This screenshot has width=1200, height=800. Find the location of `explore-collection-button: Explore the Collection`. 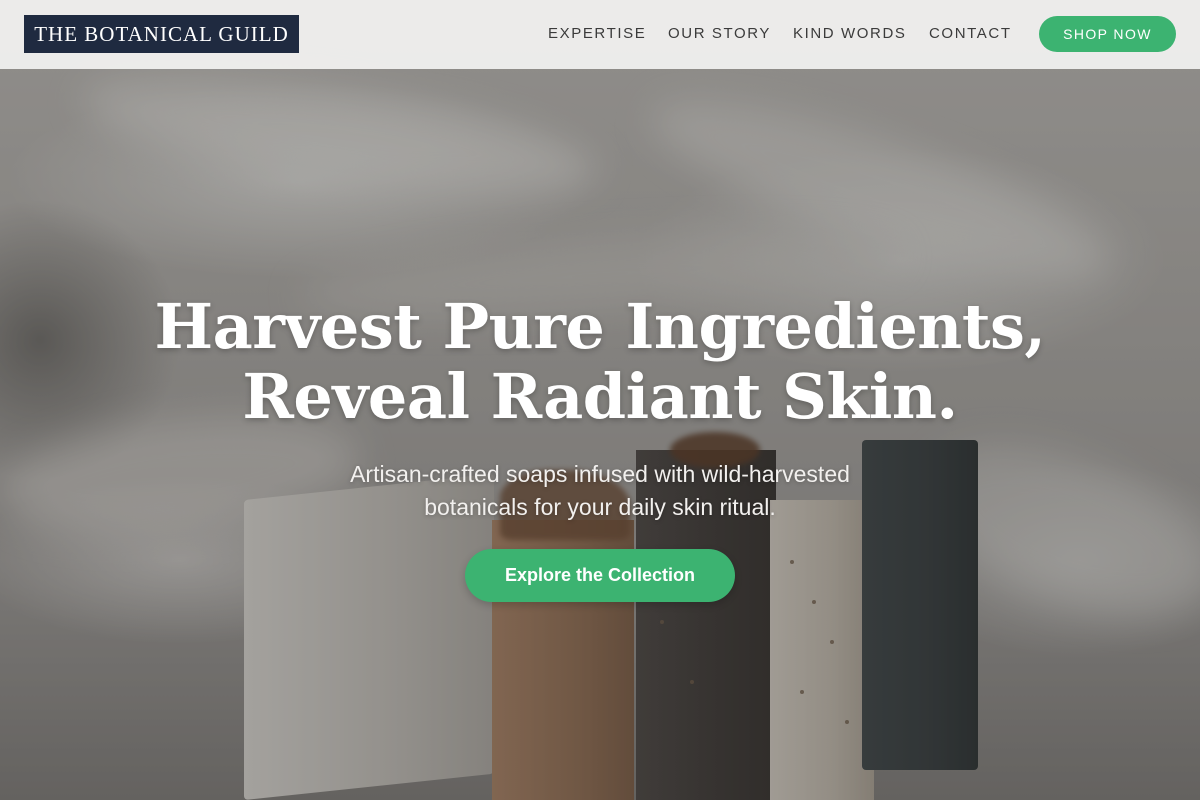

explore-collection-button: Explore the Collection is located at coordinates (600, 575).